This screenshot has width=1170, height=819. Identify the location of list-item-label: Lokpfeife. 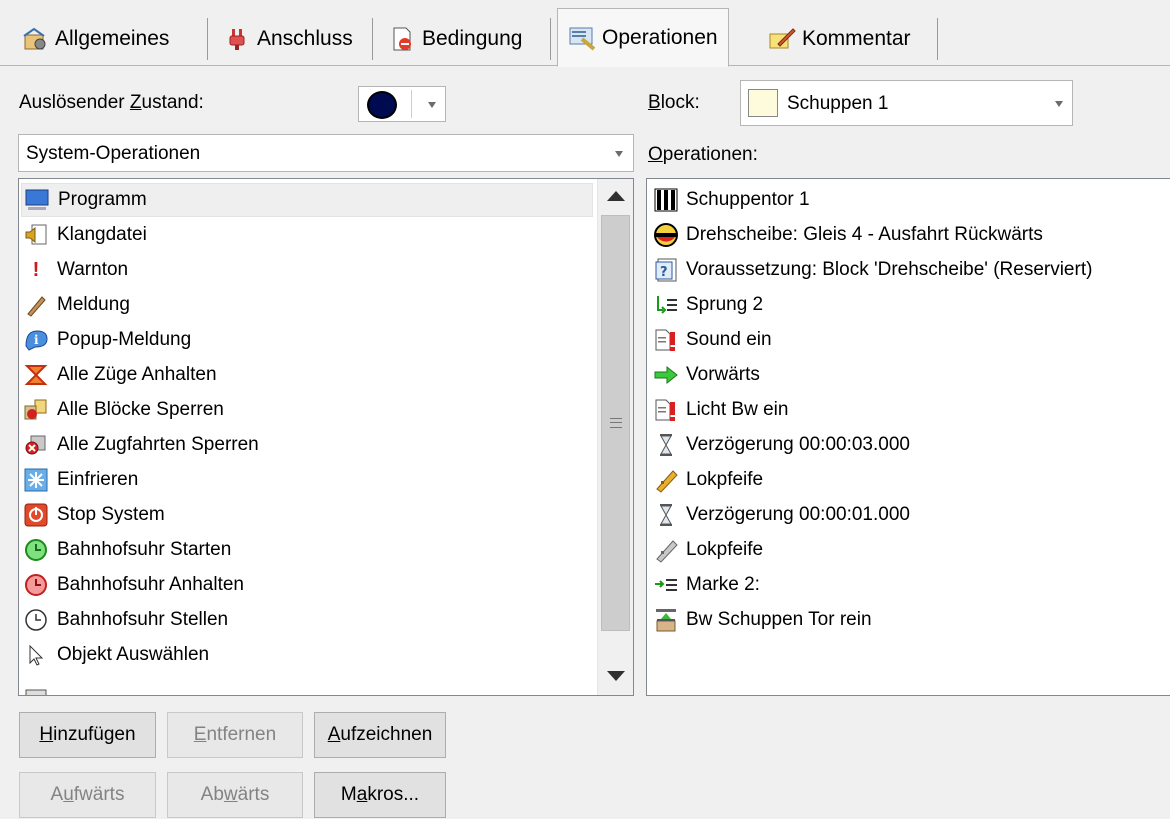
(725, 549).